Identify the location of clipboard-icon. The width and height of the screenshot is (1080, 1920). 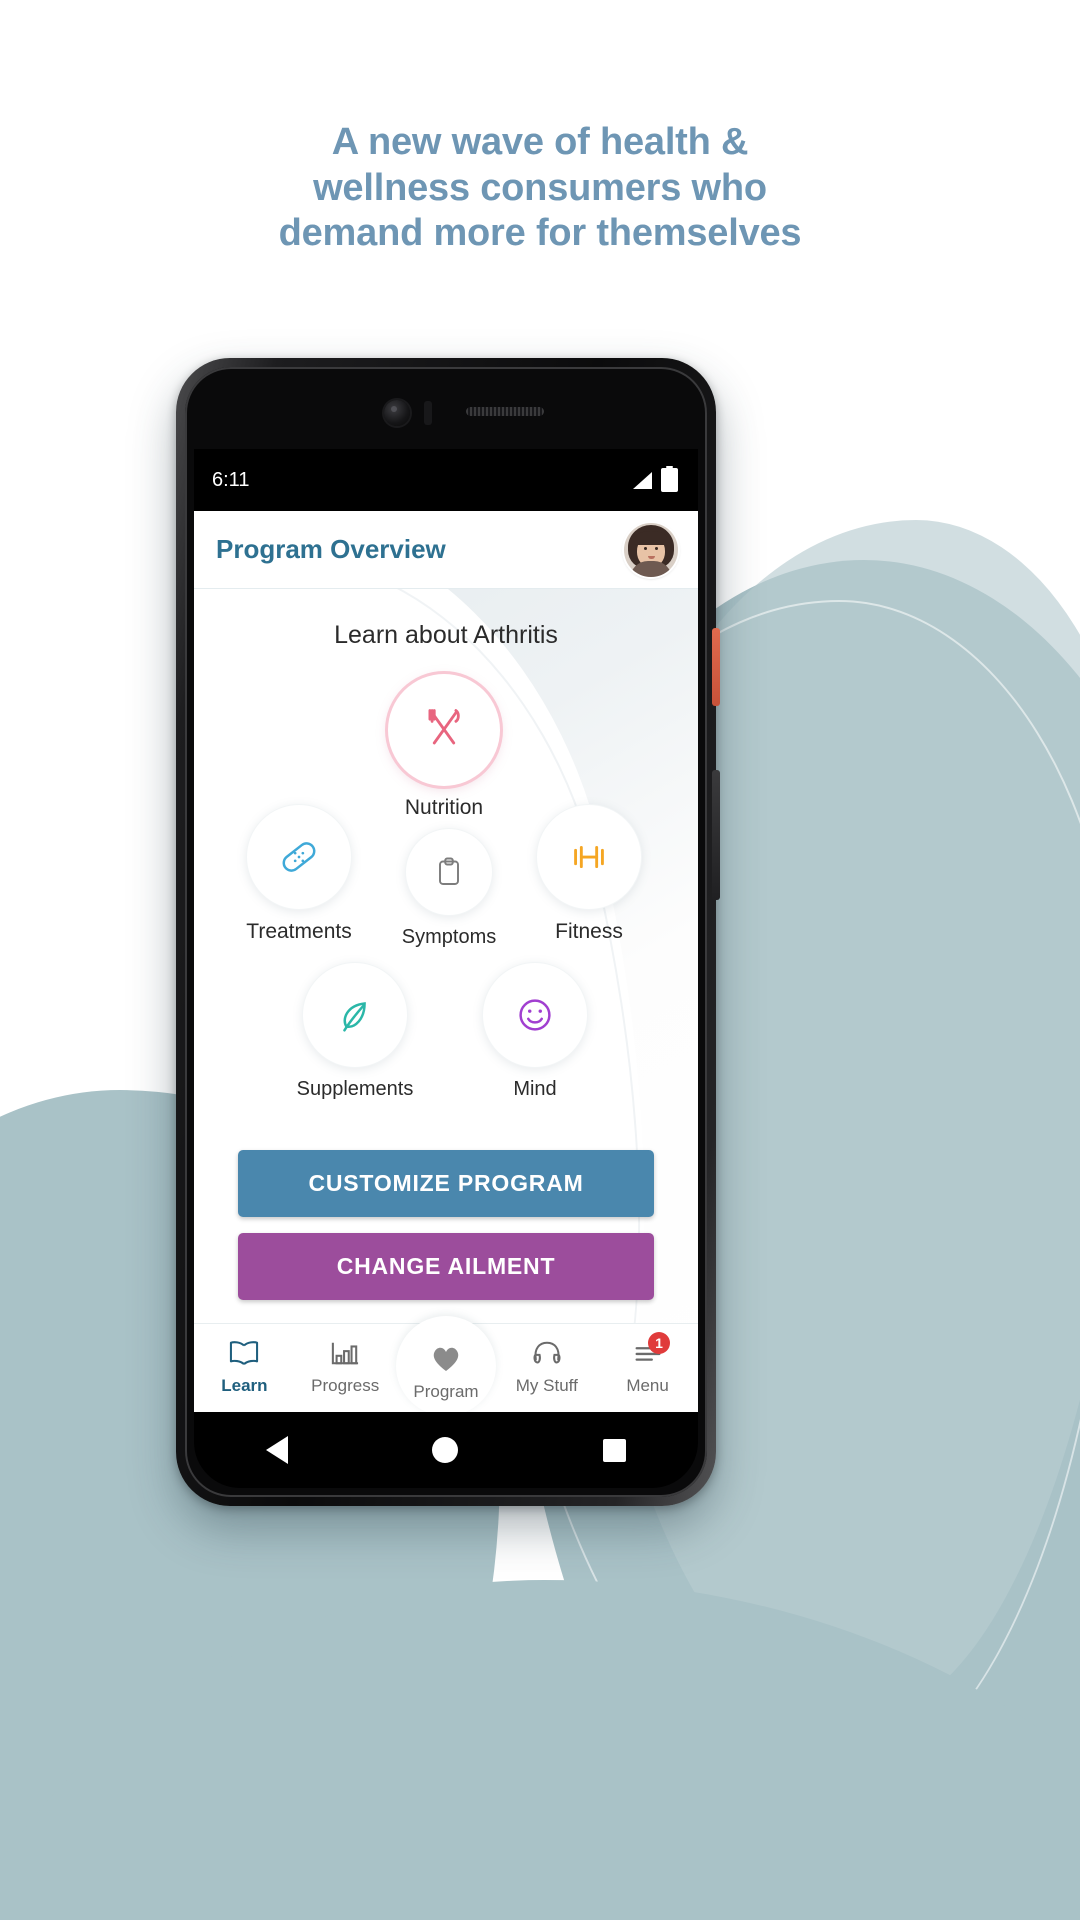
(449, 871).